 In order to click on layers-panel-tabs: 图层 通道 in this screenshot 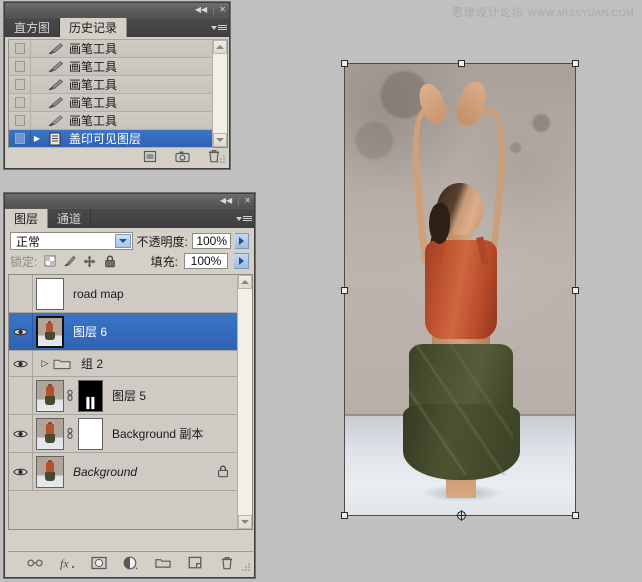, I will do `click(129, 218)`.